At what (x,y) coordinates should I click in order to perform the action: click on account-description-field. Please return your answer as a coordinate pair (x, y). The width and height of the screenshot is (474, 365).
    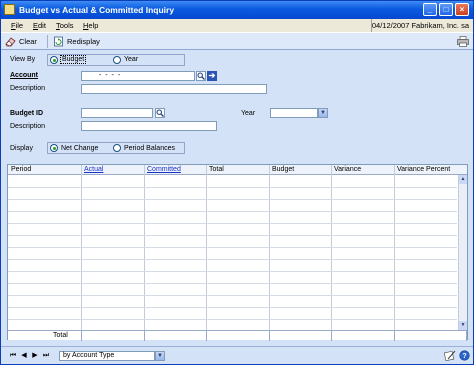
    Looking at the image, I should click on (174, 89).